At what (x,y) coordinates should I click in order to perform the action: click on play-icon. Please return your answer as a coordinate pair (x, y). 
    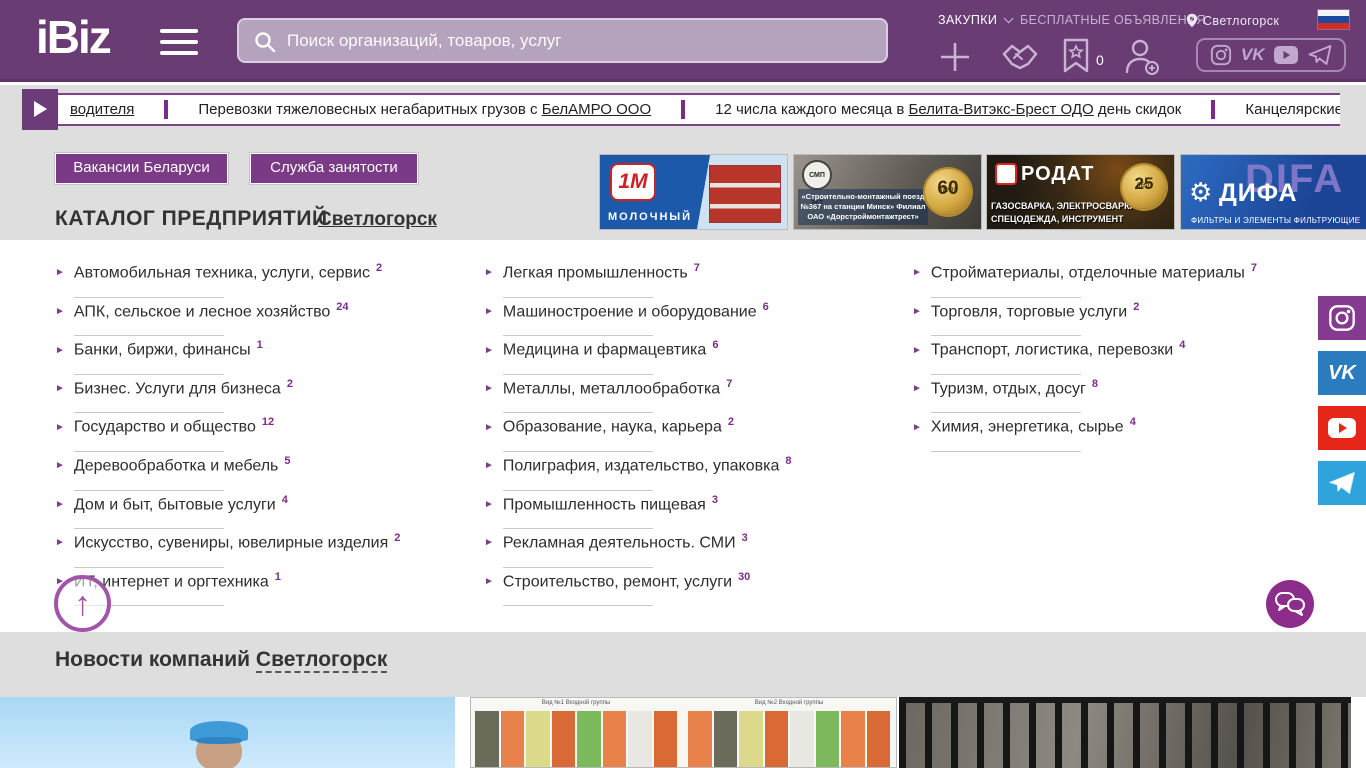
    Looking at the image, I should click on (40, 109).